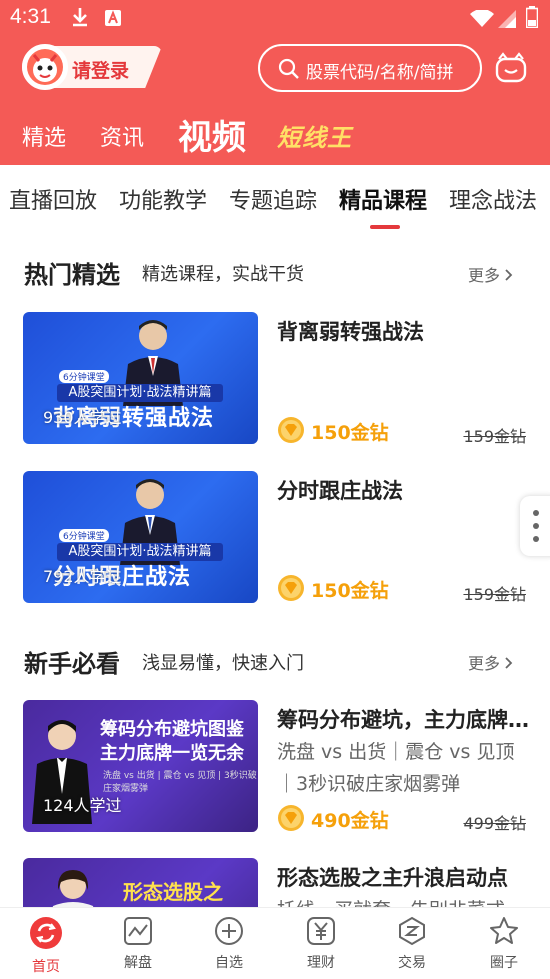 This screenshot has width=550, height=979. I want to click on battery-icon, so click(532, 17).